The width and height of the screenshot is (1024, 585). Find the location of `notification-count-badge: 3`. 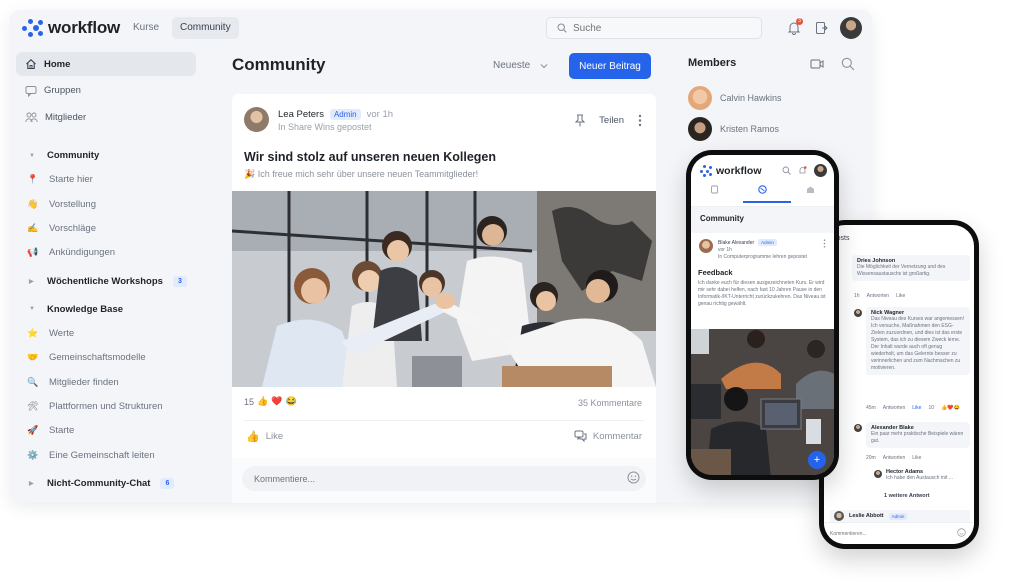

notification-count-badge: 3 is located at coordinates (799, 21).